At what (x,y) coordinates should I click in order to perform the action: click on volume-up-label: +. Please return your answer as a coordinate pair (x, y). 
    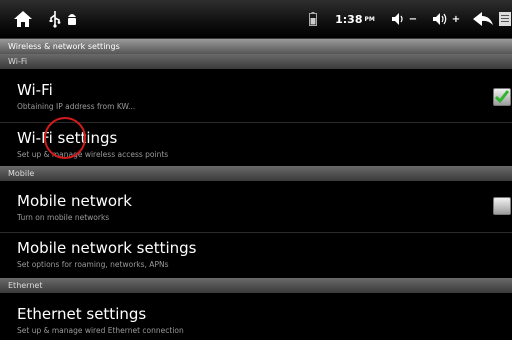
    Looking at the image, I should click on (456, 19).